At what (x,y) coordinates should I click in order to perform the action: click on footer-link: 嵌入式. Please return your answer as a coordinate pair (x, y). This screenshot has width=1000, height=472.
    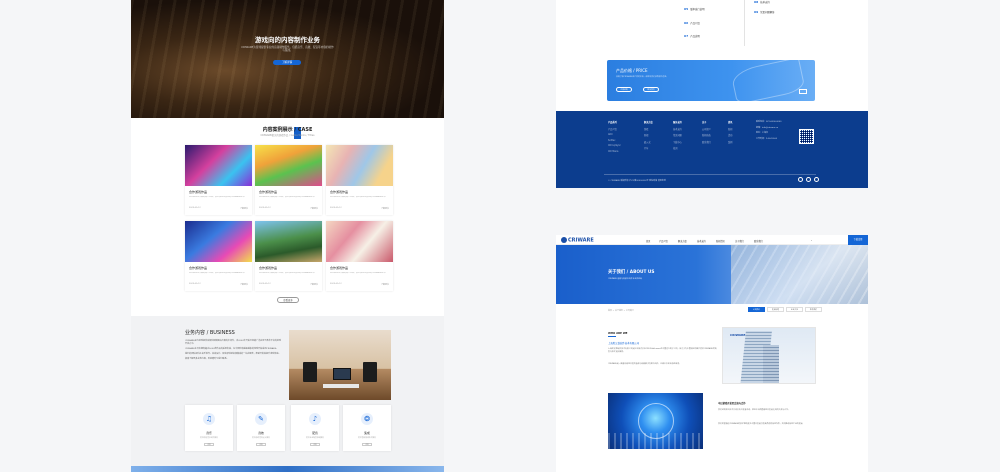
    Looking at the image, I should click on (648, 142).